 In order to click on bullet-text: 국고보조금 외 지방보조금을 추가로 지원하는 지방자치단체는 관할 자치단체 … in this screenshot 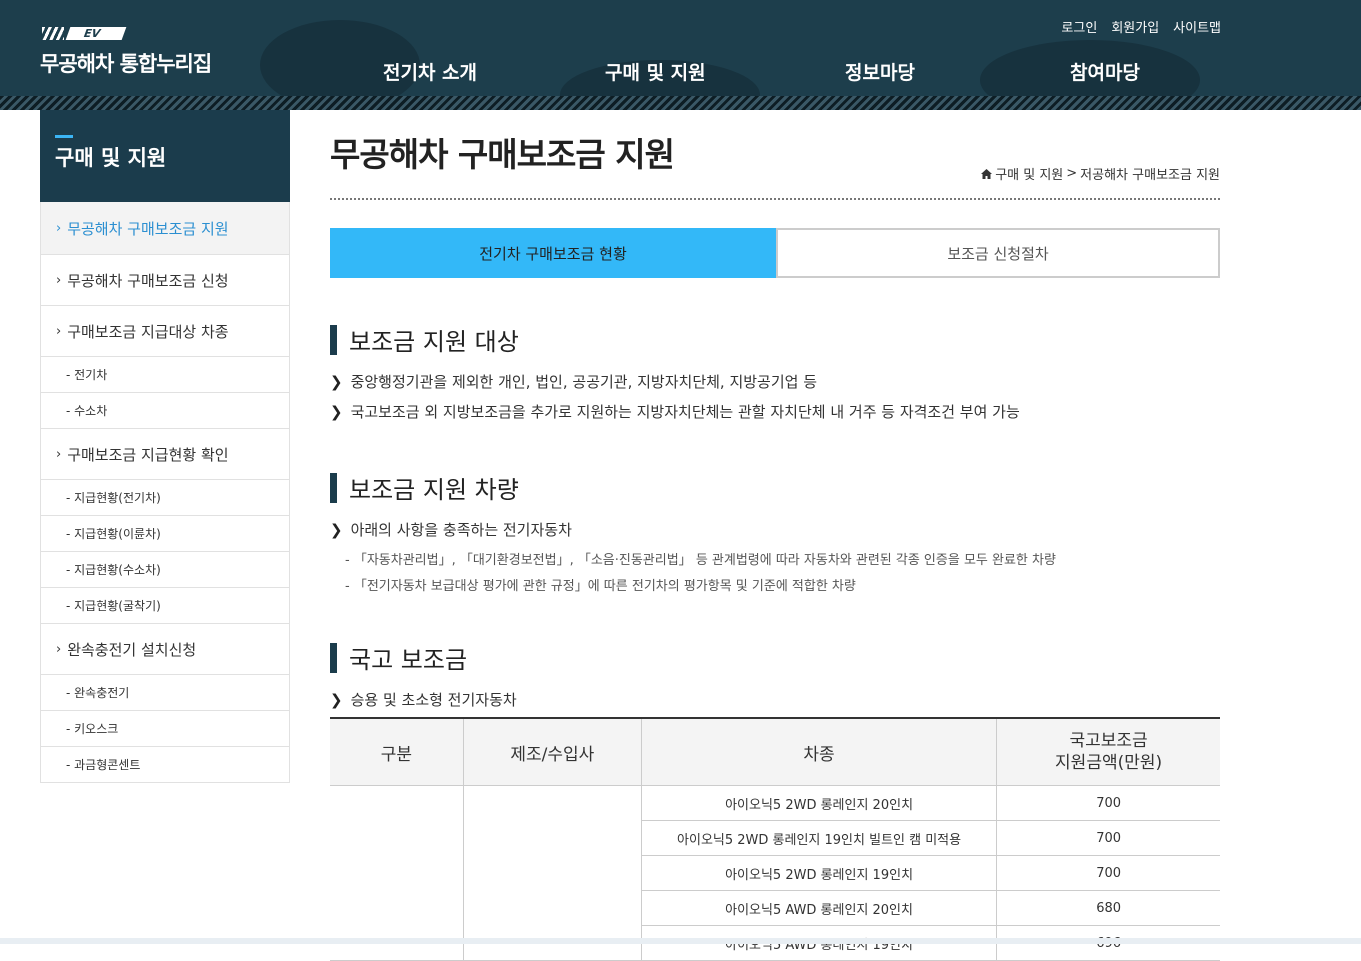, I will do `click(685, 412)`.